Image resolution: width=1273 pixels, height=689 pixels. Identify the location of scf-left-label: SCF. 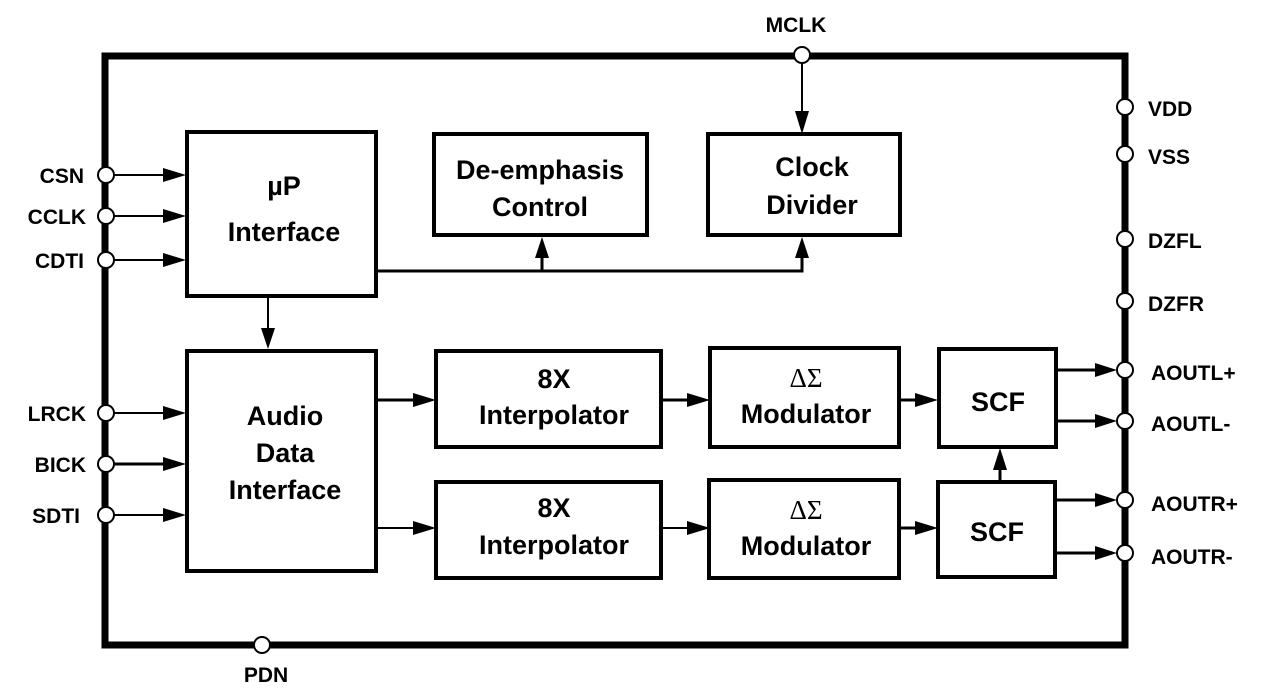
(998, 402).